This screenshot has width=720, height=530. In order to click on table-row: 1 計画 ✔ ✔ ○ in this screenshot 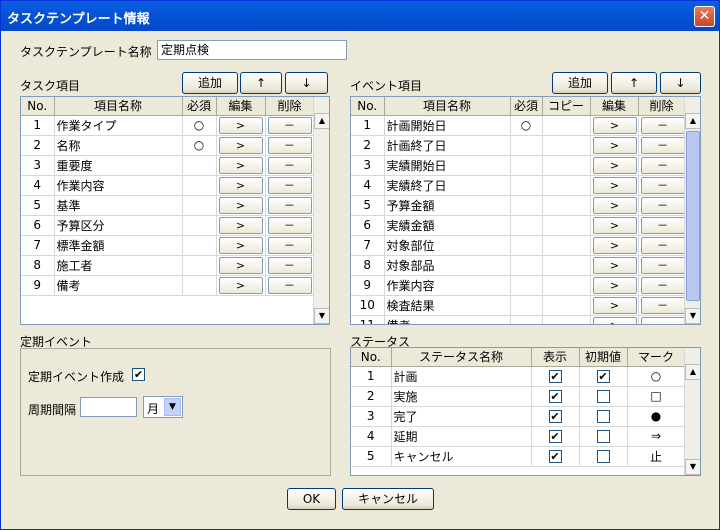, I will do `click(518, 376)`.